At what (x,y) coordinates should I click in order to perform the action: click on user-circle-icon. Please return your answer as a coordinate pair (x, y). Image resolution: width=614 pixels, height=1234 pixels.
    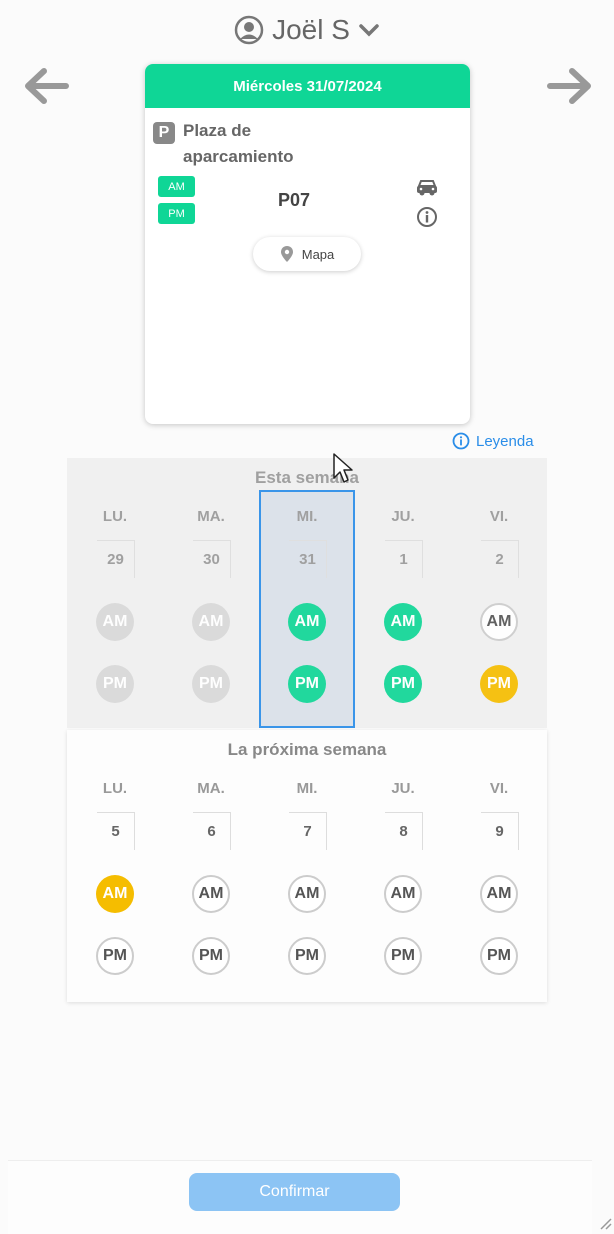
    Looking at the image, I should click on (249, 30).